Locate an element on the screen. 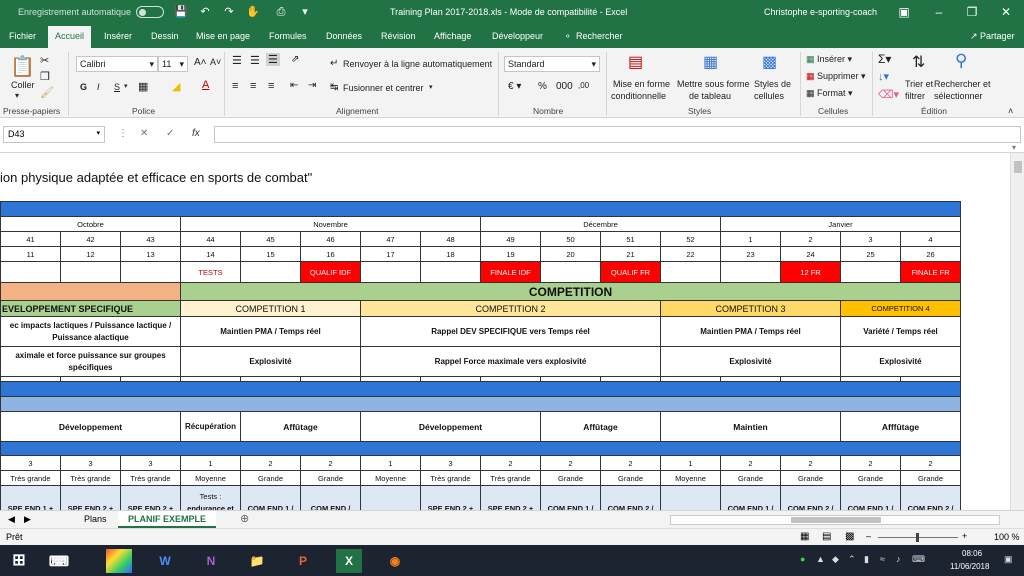 The height and width of the screenshot is (576, 1024). percent-icon: % is located at coordinates (542, 86).